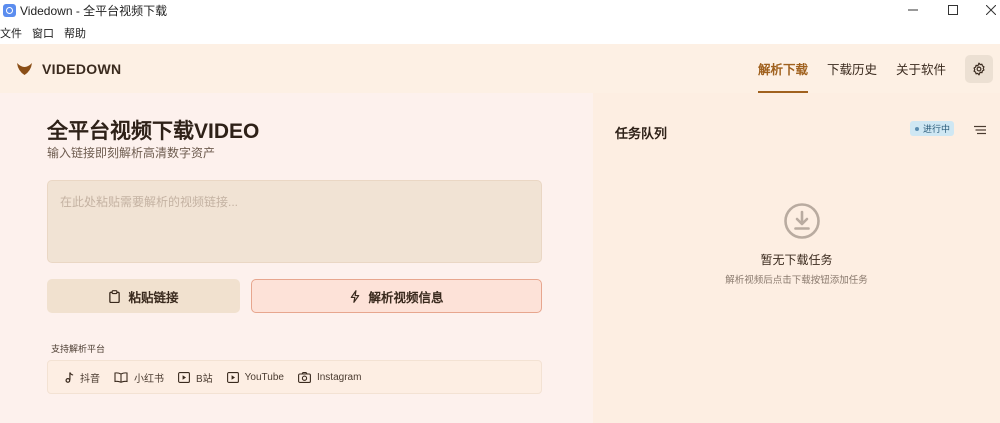  What do you see at coordinates (783, 68) in the screenshot?
I see `tab-parse-download: 解析下载` at bounding box center [783, 68].